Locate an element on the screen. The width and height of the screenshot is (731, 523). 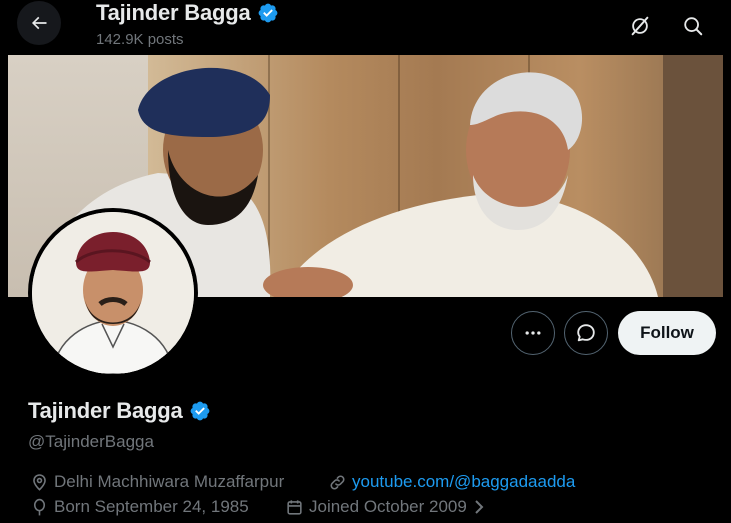
calendar-icon is located at coordinates (294, 507).